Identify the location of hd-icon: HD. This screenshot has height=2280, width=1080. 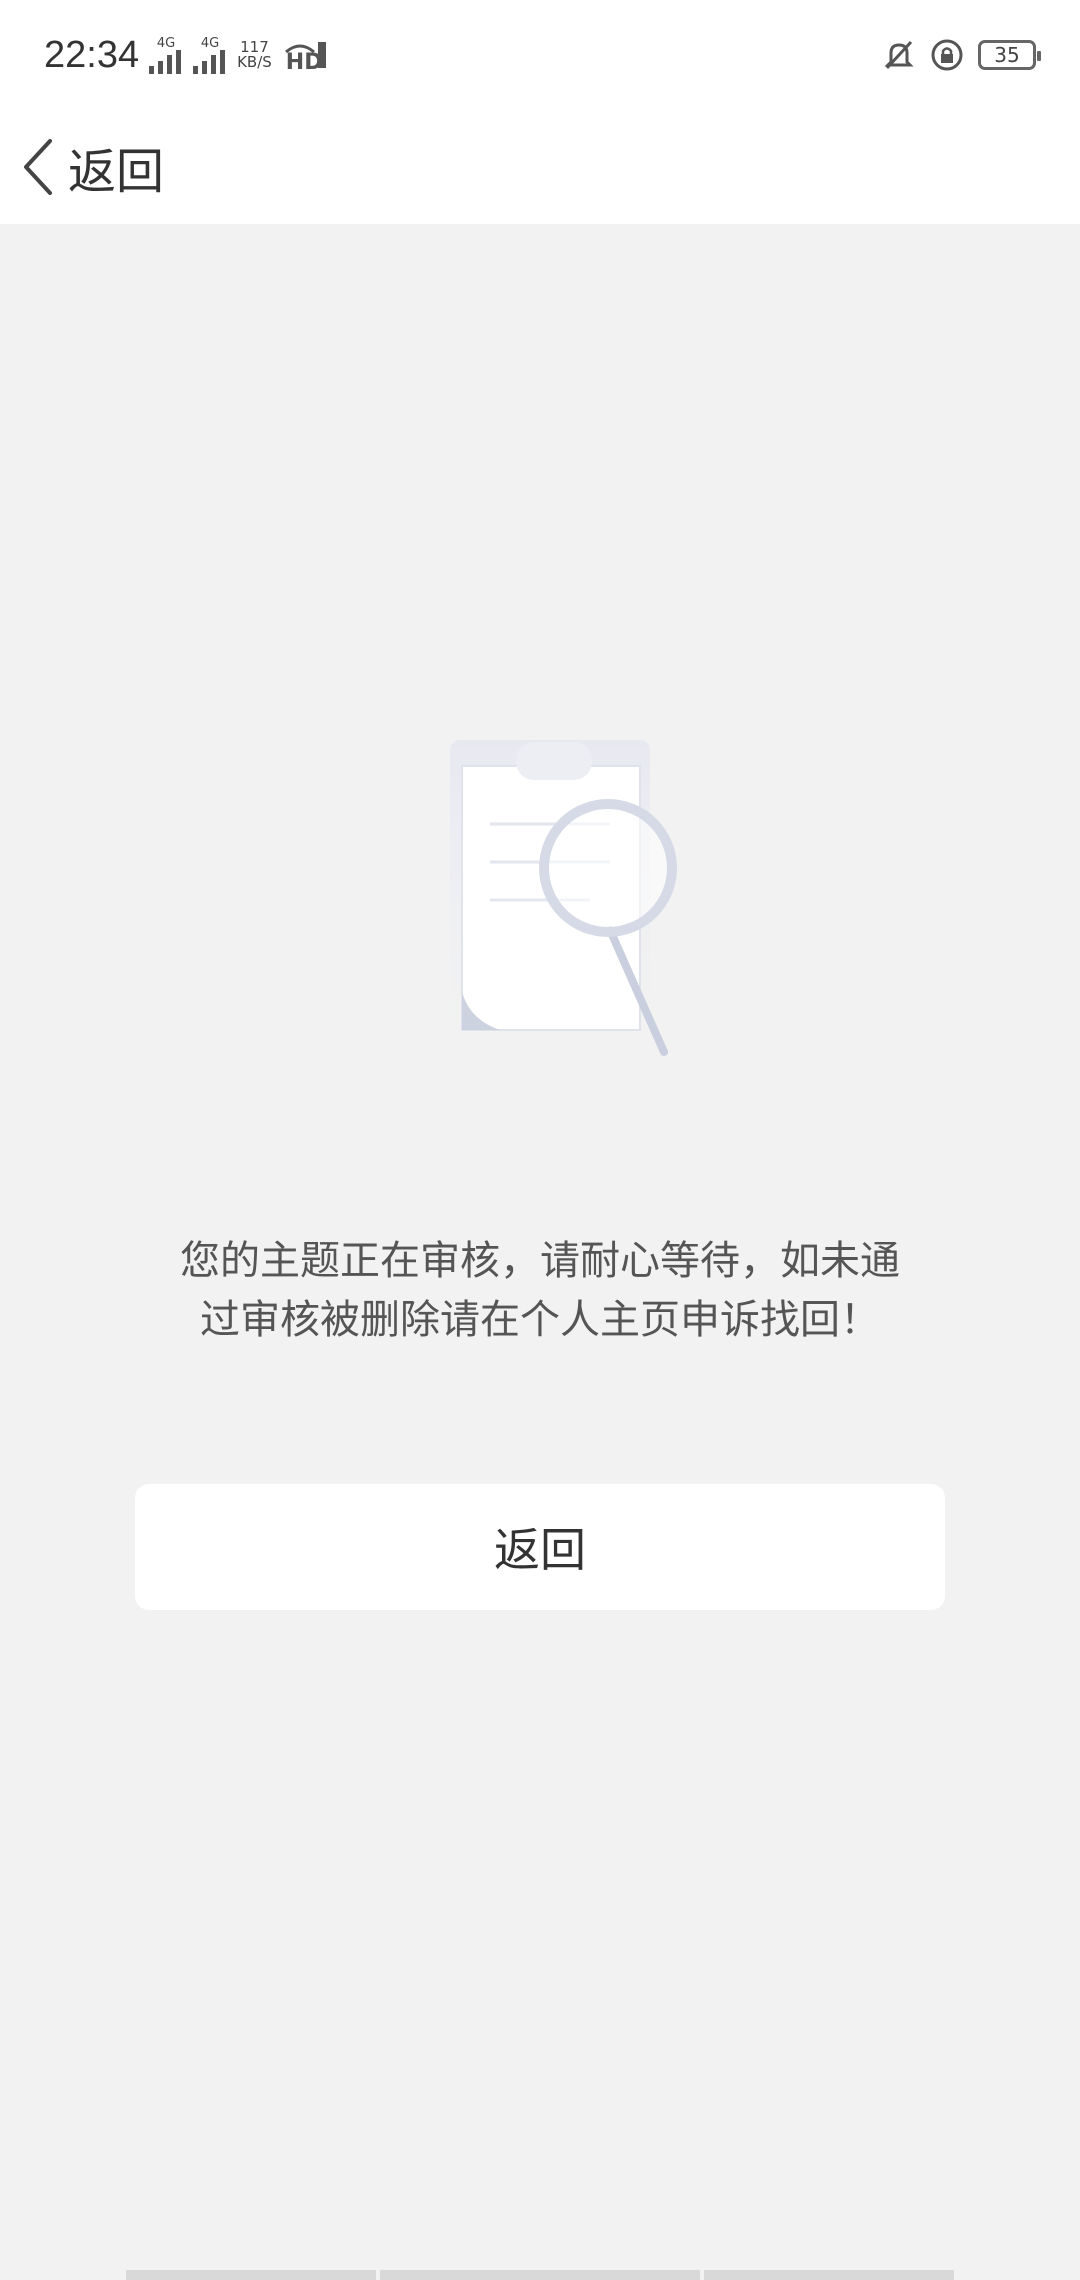
(304, 55).